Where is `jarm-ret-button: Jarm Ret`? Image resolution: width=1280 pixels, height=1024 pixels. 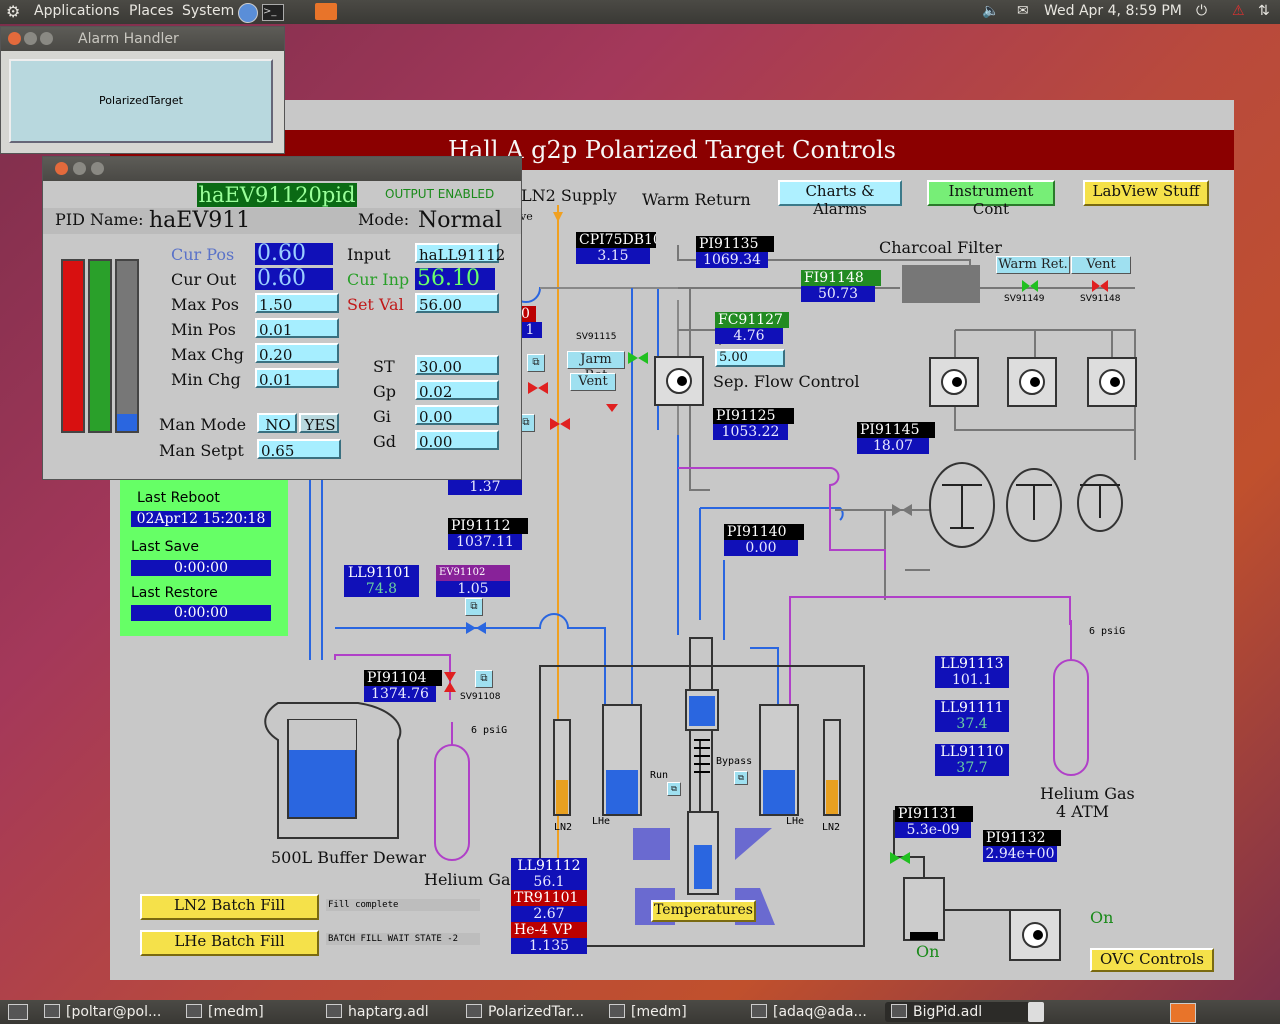 jarm-ret-button: Jarm Ret is located at coordinates (596, 367).